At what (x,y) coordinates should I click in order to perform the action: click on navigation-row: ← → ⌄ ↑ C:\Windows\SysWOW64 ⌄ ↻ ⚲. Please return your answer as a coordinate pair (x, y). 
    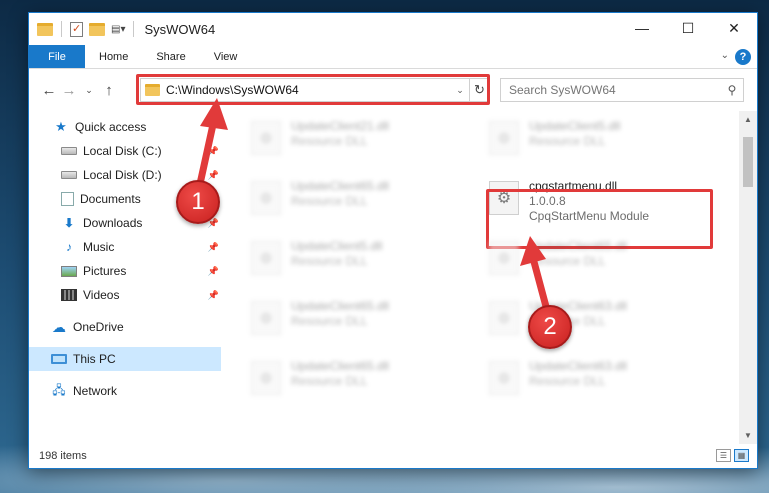
    Looking at the image, I should click on (393, 90).